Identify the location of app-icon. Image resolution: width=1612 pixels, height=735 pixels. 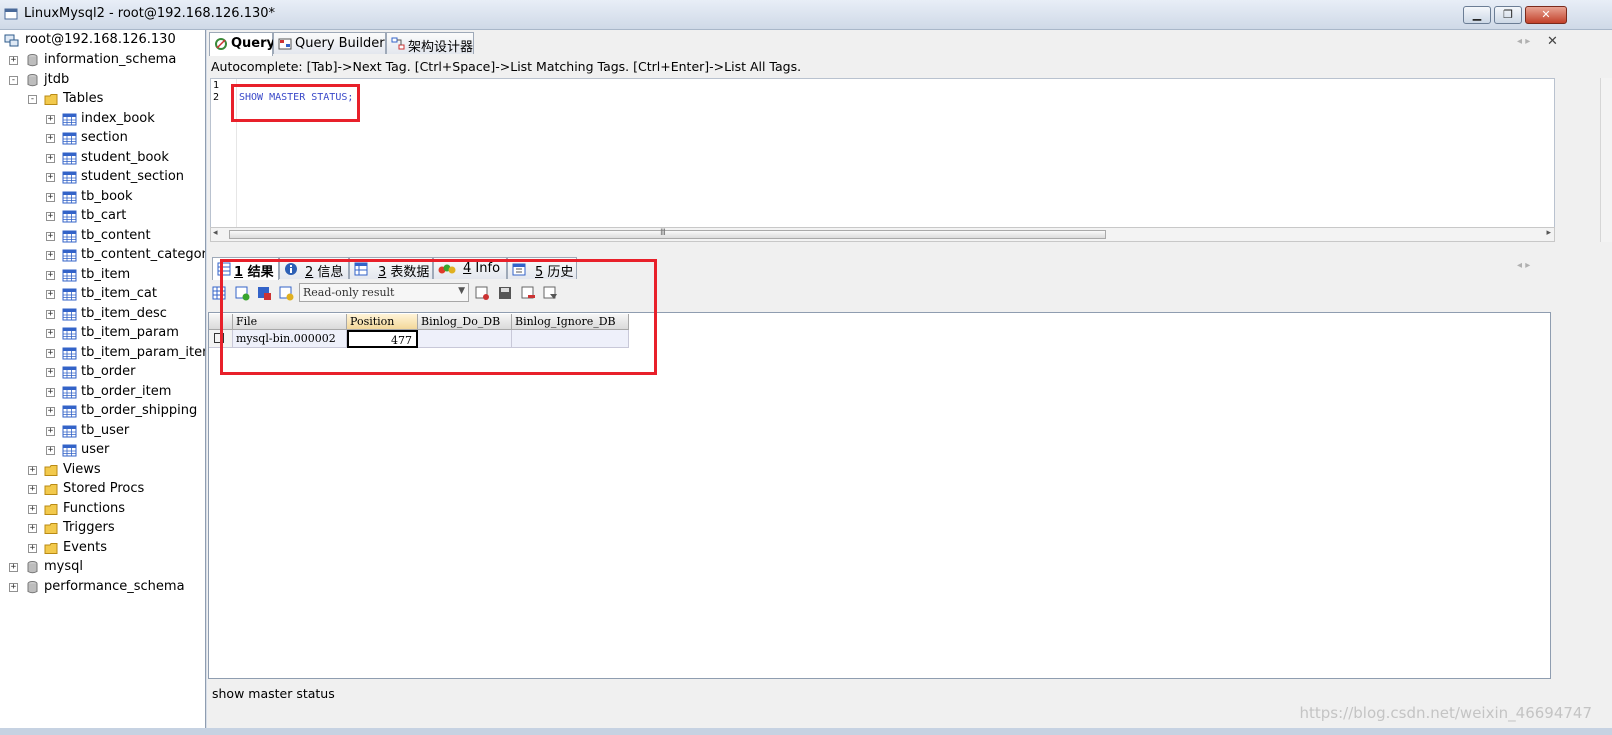
(11, 14).